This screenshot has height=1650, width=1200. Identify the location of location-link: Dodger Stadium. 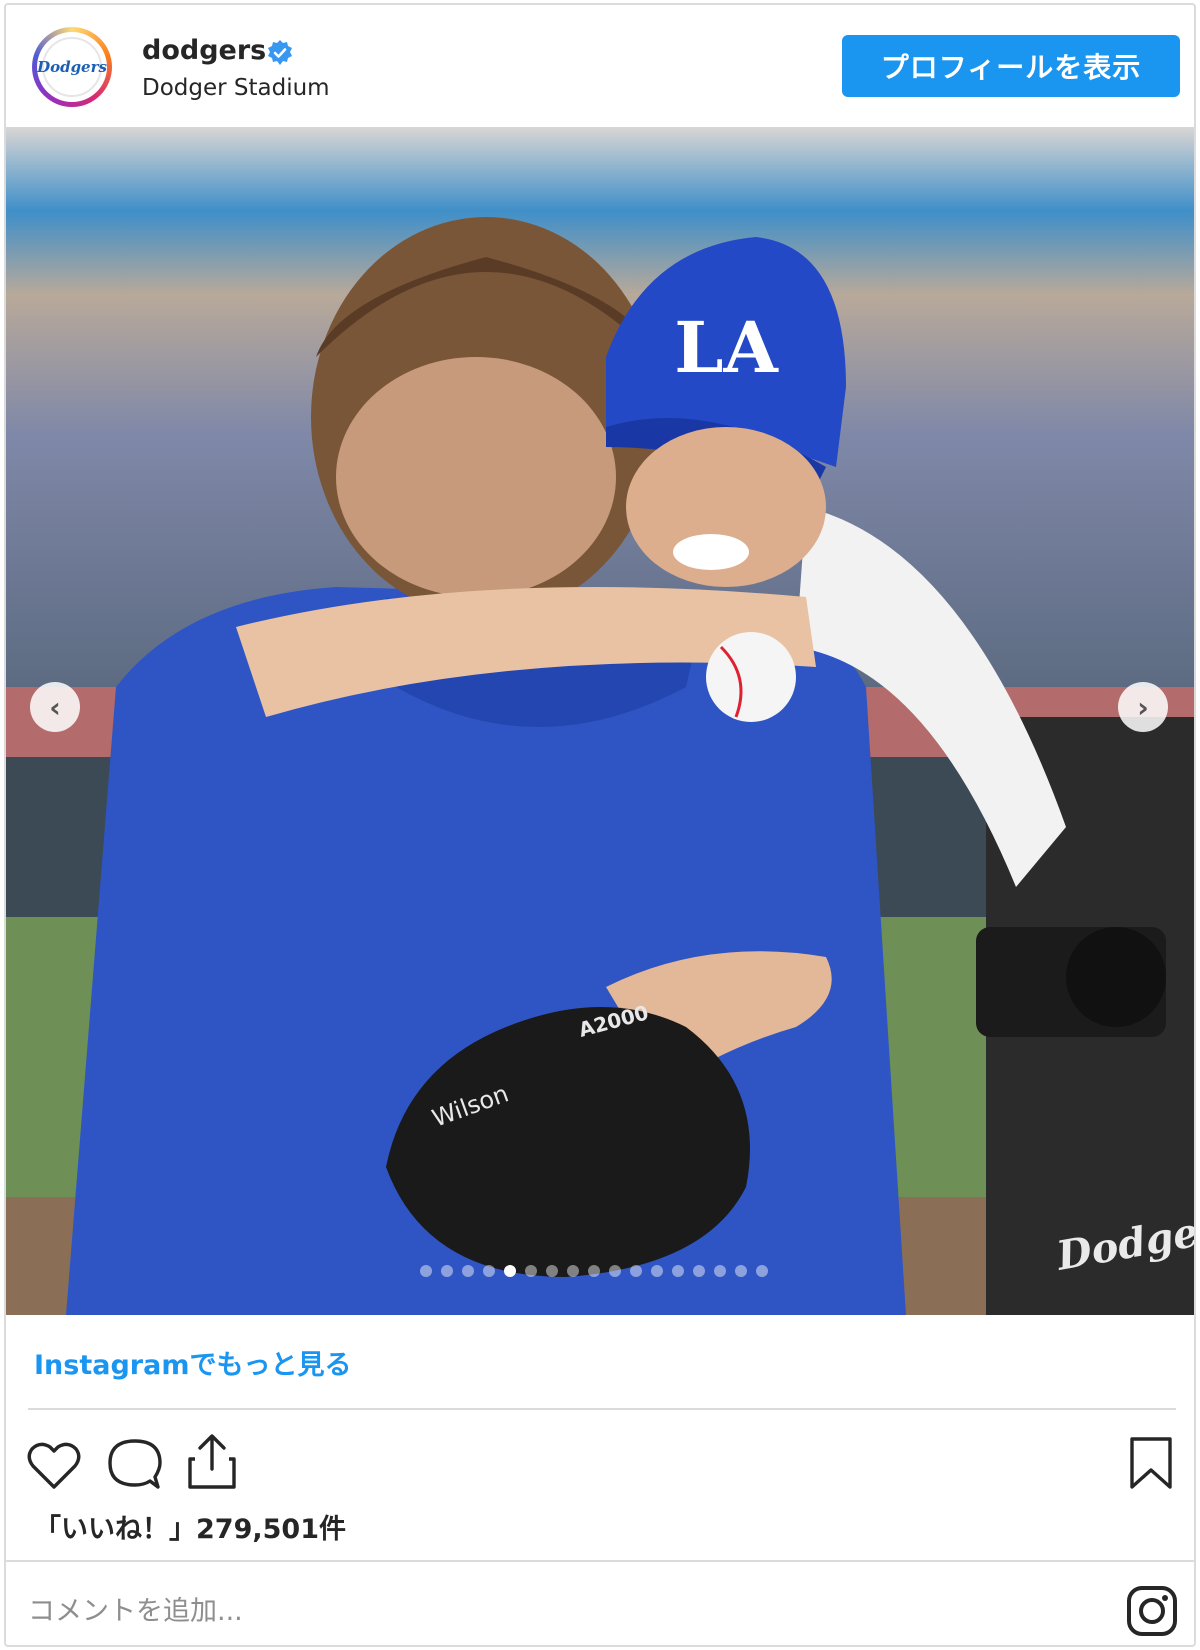
(236, 88).